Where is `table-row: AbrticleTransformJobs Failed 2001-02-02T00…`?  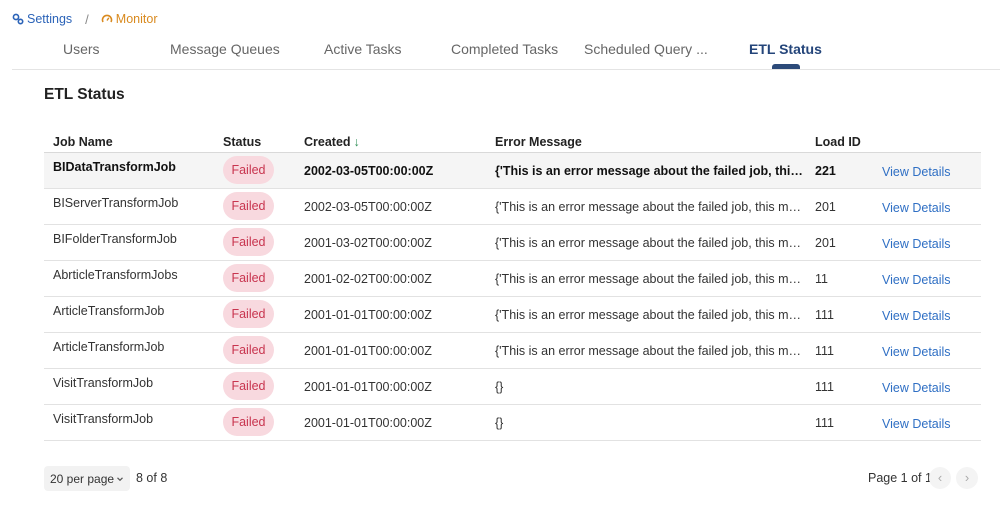
table-row: AbrticleTransformJobs Failed 2001-02-02T00… is located at coordinates (512, 279).